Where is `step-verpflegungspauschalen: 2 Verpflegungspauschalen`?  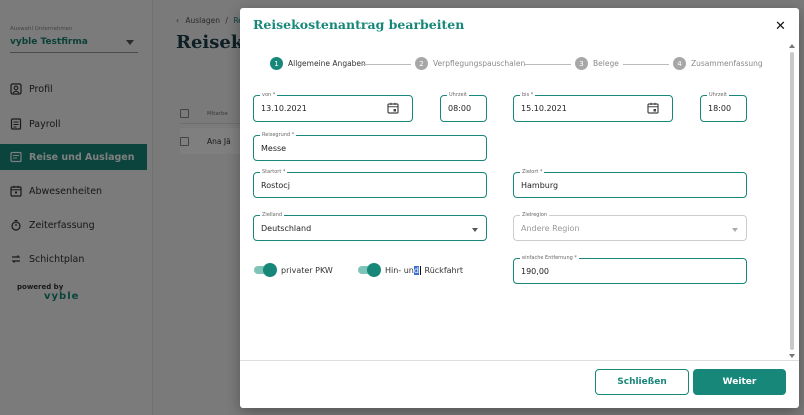
step-verpflegungspauschalen: 2 Verpflegungspauschalen is located at coordinates (470, 63).